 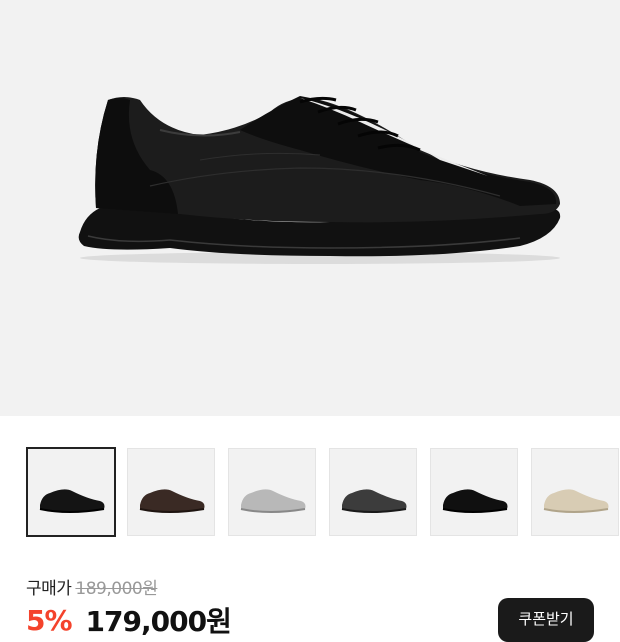 I want to click on sale-price: 179,000원, so click(x=158, y=621).